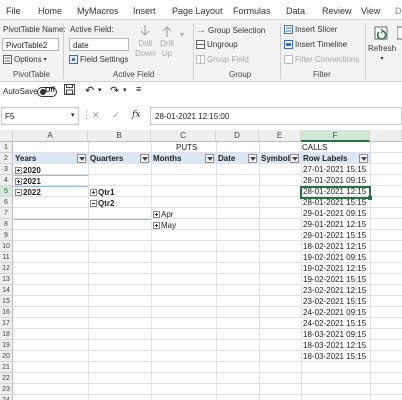 This screenshot has width=402, height=400. What do you see at coordinates (382, 43) in the screenshot?
I see `refresh-button: Refresh ▾` at bounding box center [382, 43].